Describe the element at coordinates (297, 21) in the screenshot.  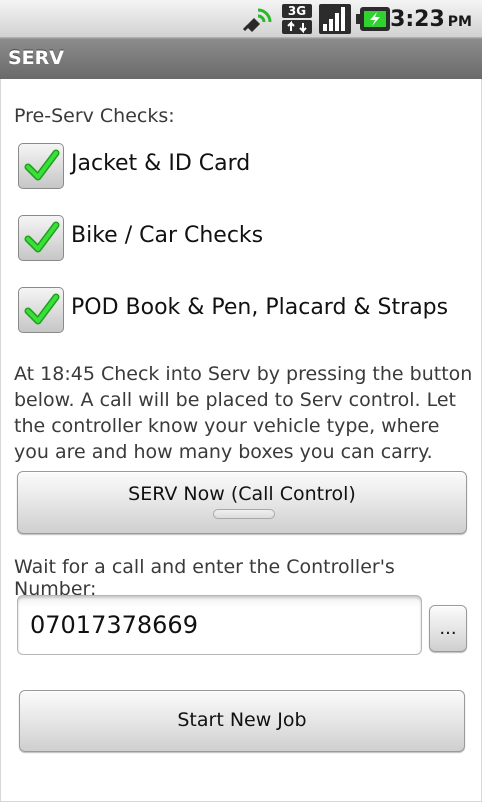
I see `3g-data-icon: 3G` at that location.